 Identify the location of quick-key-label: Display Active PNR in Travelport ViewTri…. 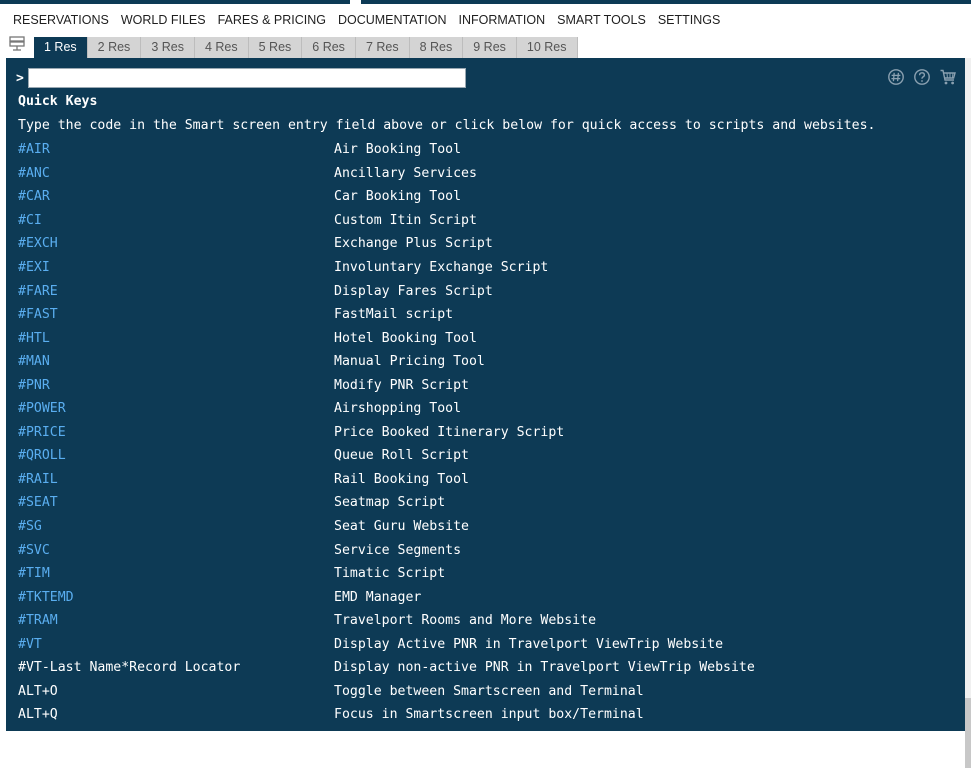
(528, 644).